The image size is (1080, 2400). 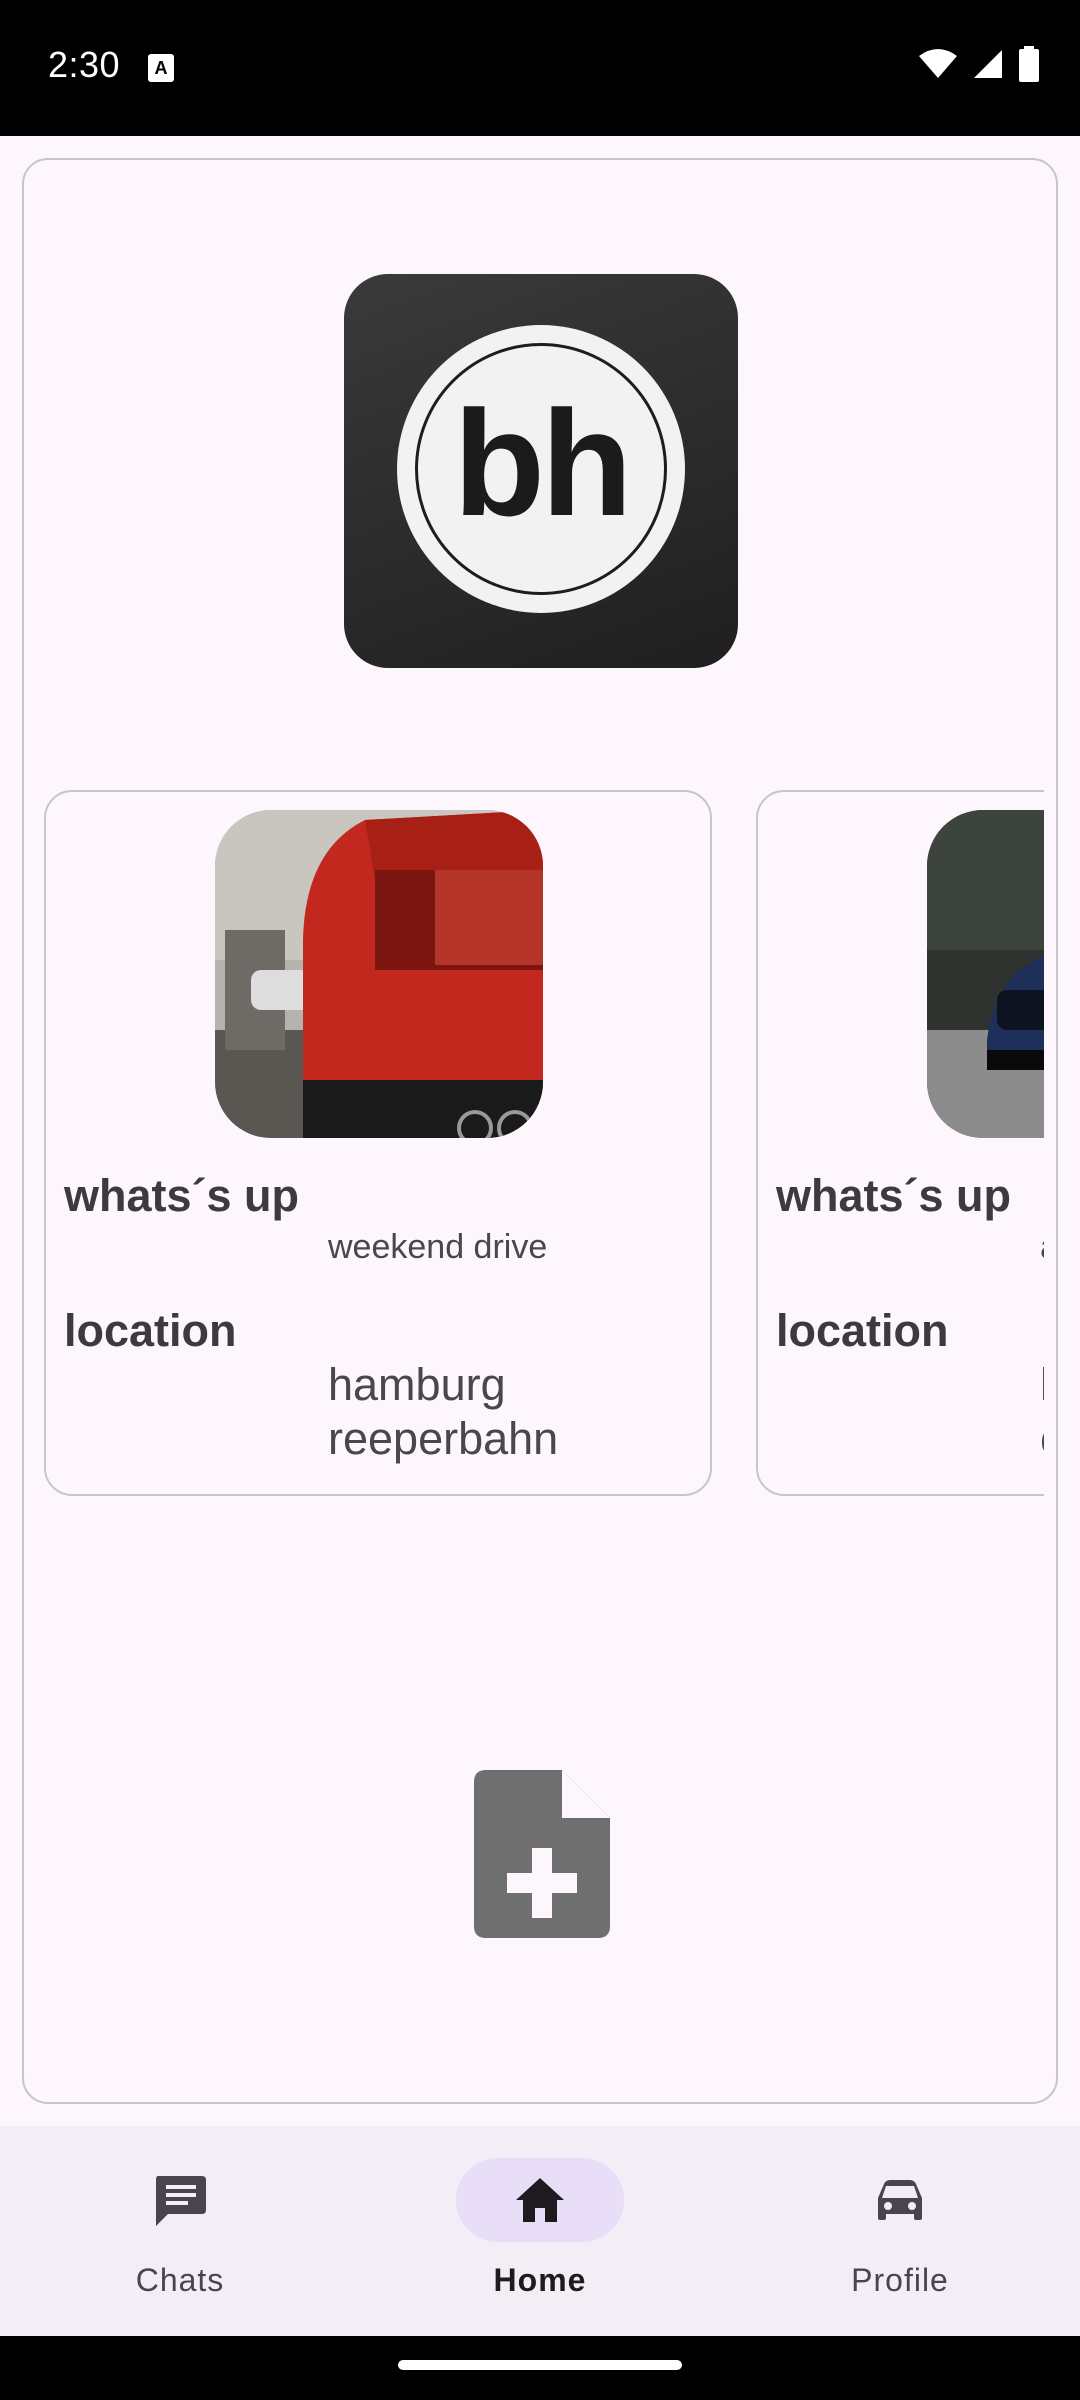 What do you see at coordinates (161, 68) in the screenshot?
I see `notification-icon: A` at bounding box center [161, 68].